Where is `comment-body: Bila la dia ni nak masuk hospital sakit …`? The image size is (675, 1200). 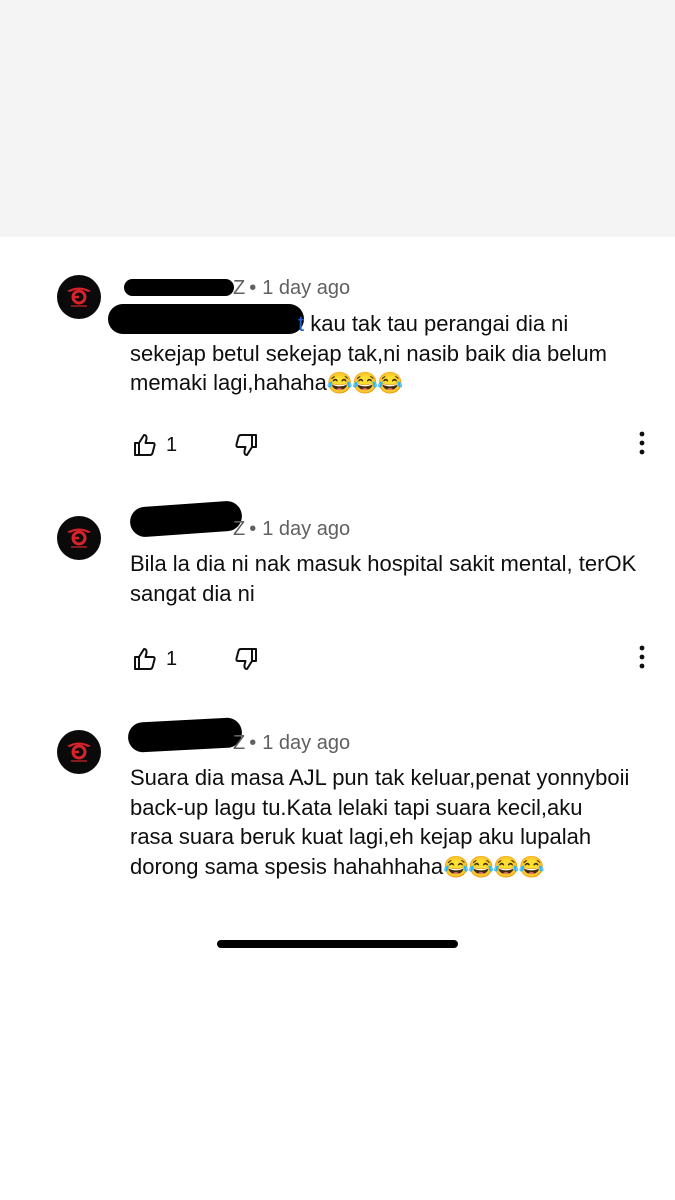
comment-body: Bila la dia ni nak masuk hospital sakit … is located at coordinates (386, 578).